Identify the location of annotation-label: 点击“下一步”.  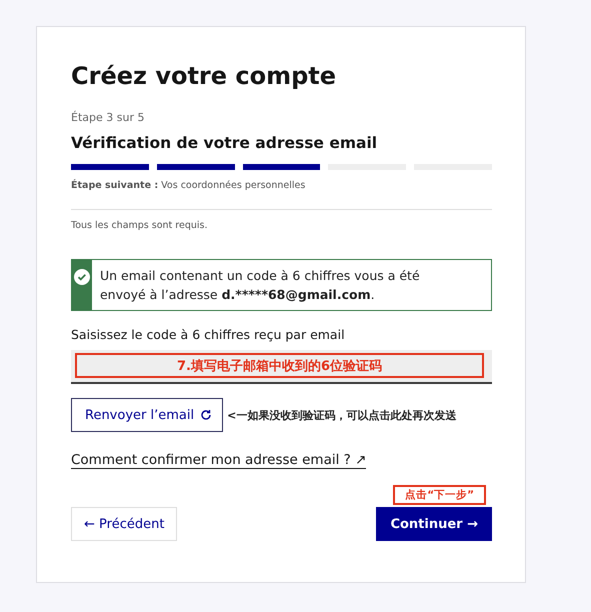
(439, 495).